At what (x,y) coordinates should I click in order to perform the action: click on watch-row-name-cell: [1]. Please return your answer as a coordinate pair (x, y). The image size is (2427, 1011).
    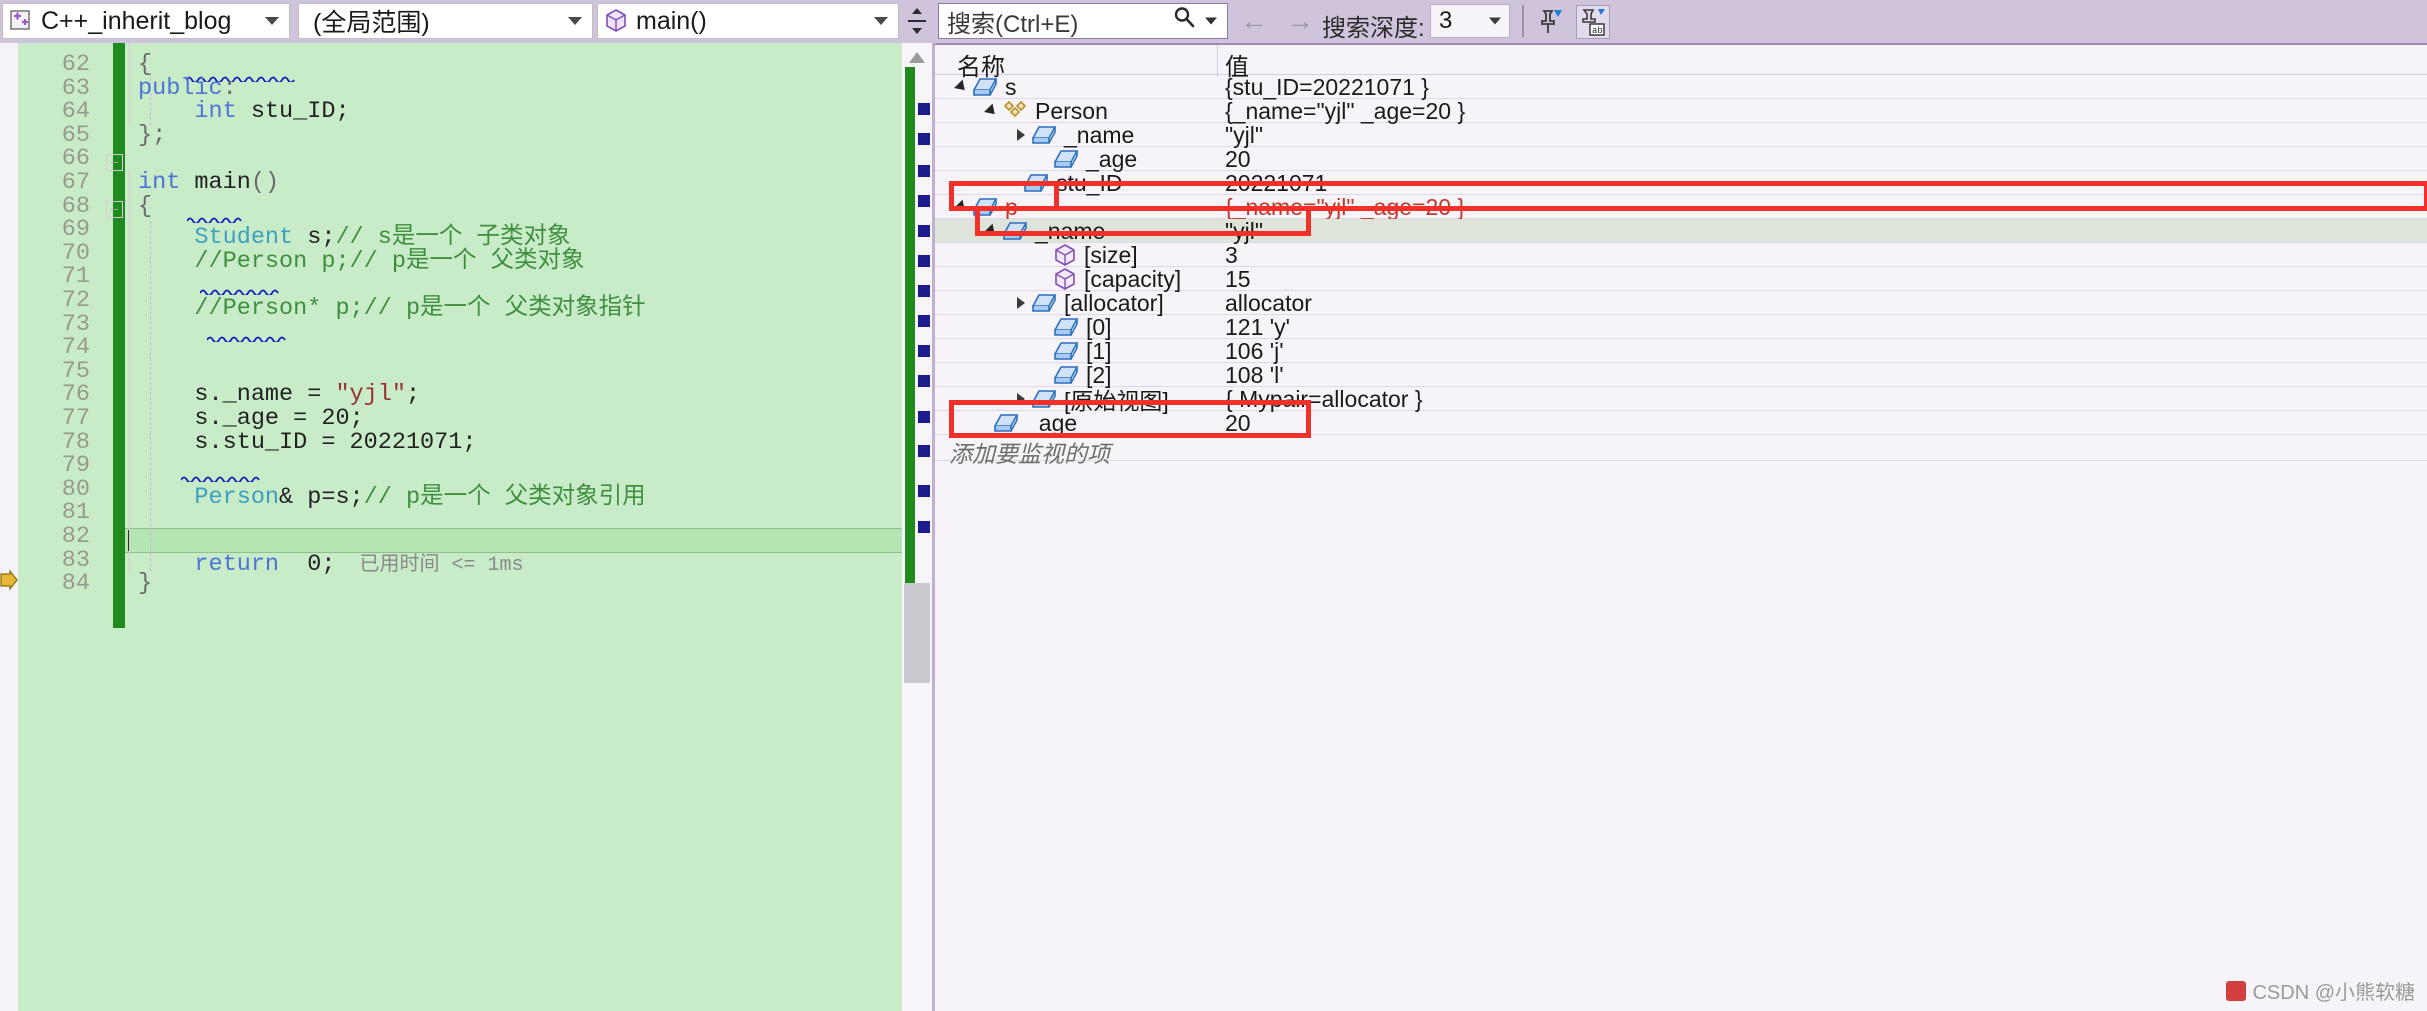
    Looking at the image, I should click on (1079, 351).